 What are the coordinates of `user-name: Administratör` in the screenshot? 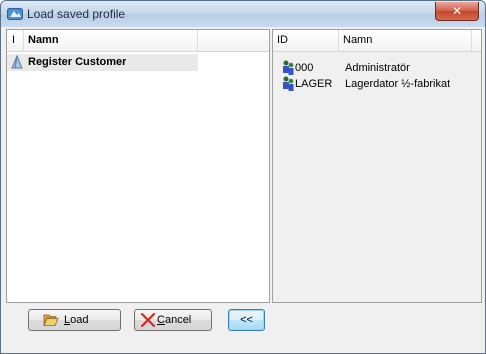 It's located at (377, 68).